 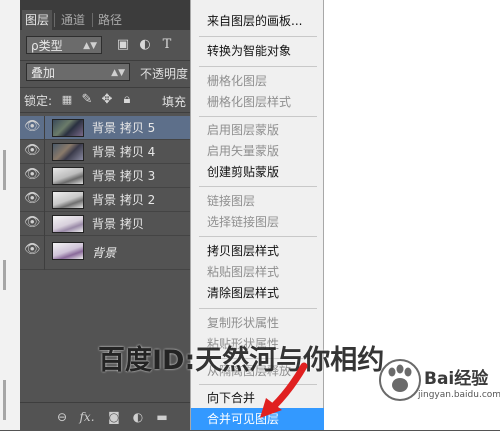 What do you see at coordinates (258, 81) in the screenshot?
I see `menu-item-rasterize-layer: 栅格化图层` at bounding box center [258, 81].